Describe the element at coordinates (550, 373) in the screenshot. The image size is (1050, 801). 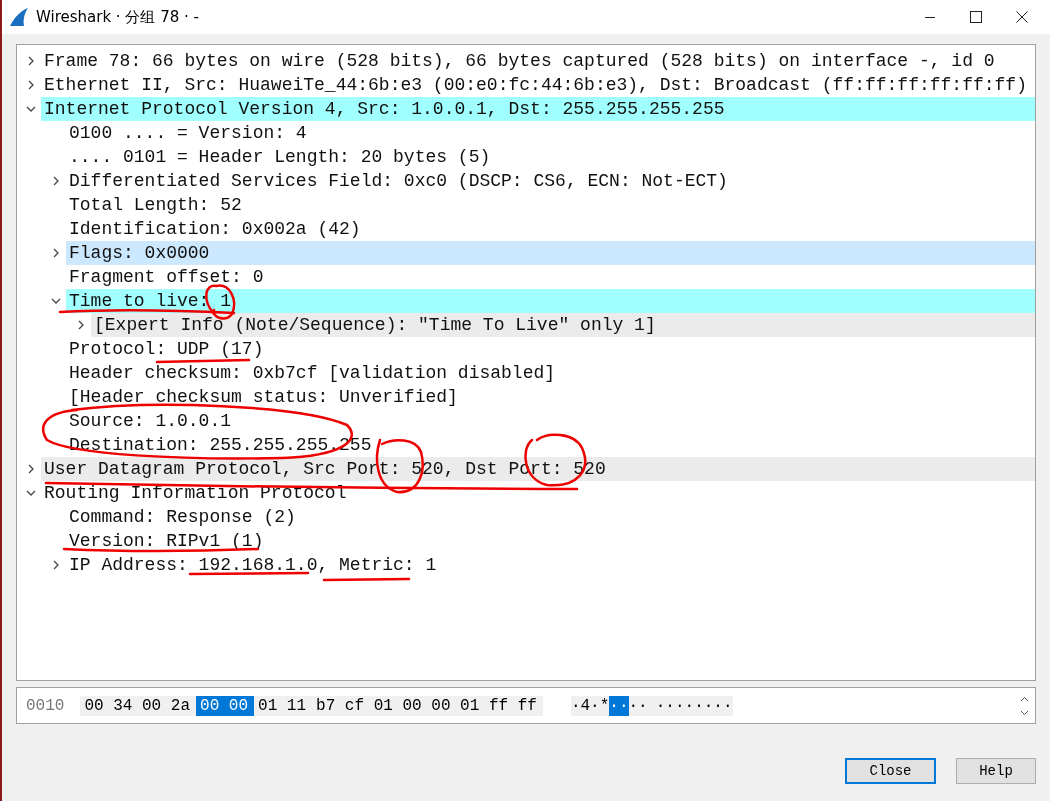
I see `tree-item: Header checksum: 0xb7cf [validation disabled]` at that location.